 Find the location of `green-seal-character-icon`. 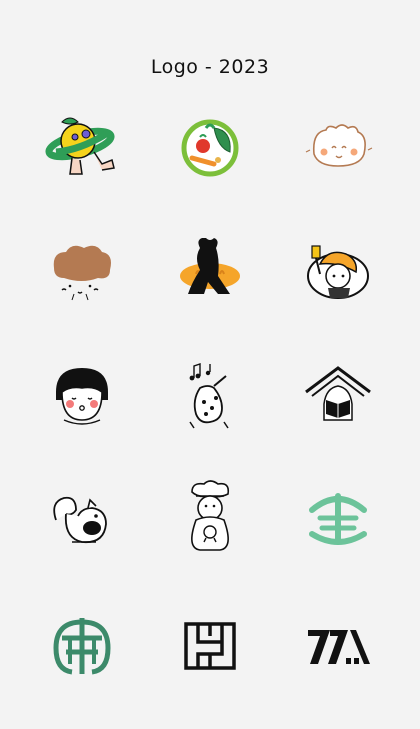

green-seal-character-icon is located at coordinates (82, 648).